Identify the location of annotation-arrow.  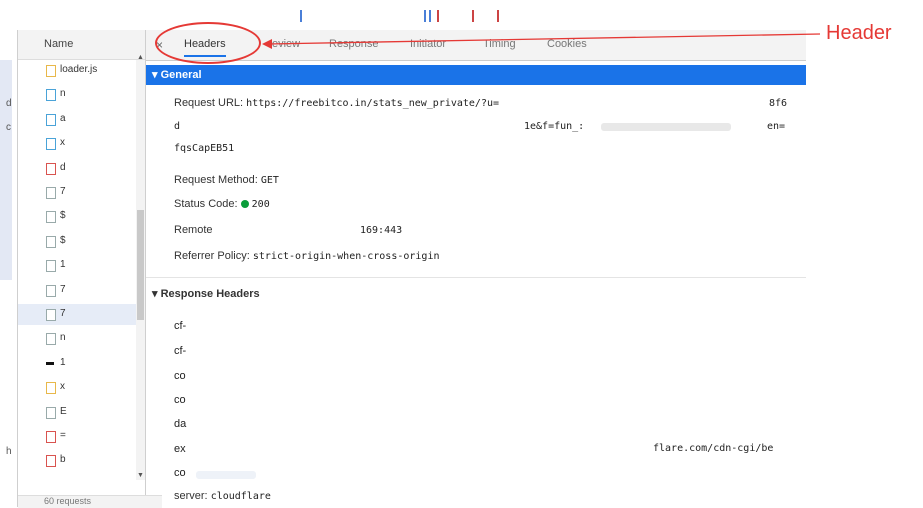
(541, 41).